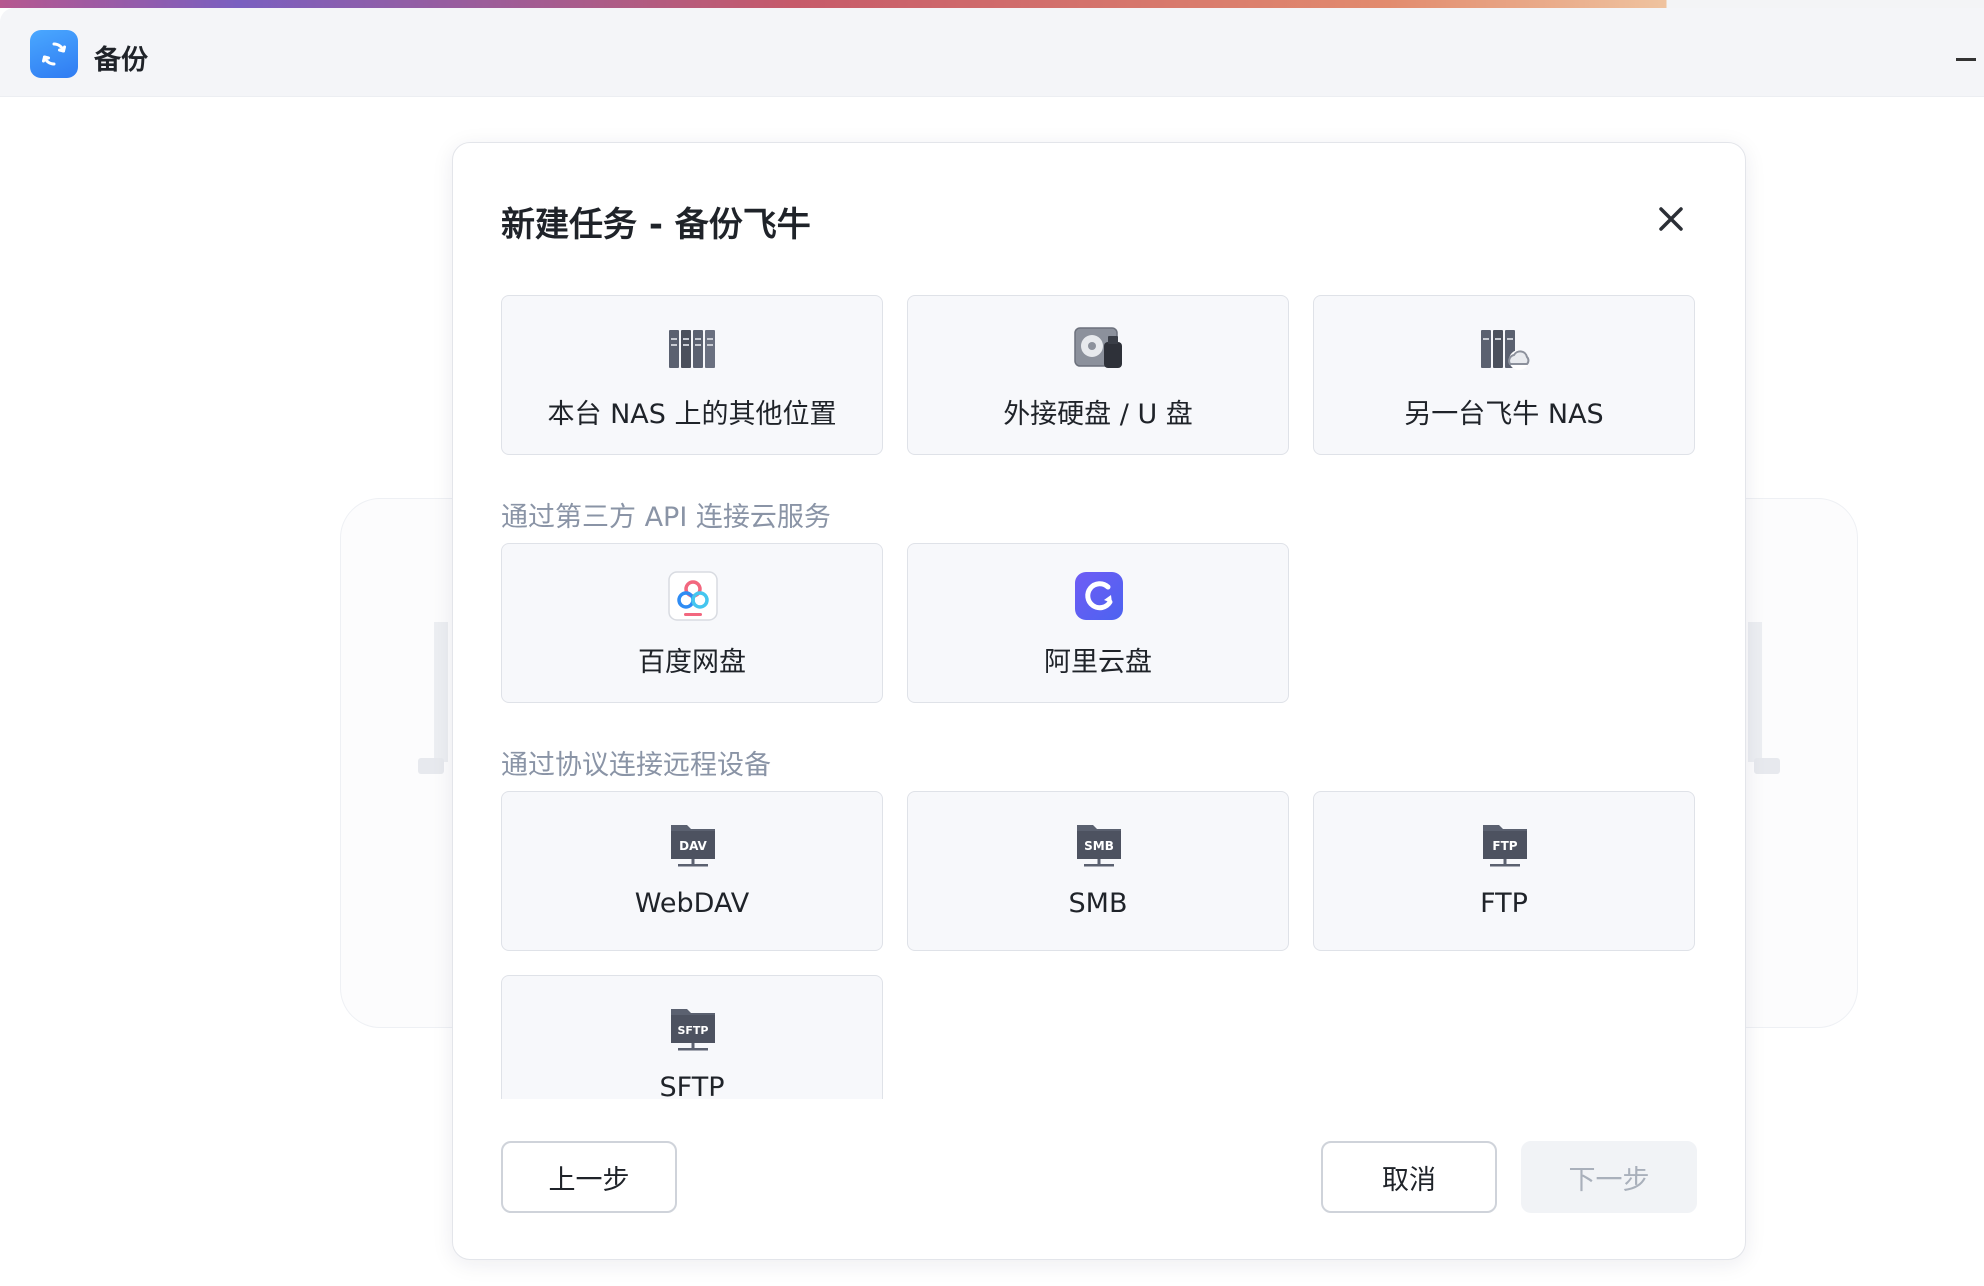 This screenshot has height=1286, width=1984. I want to click on protocol-badge: SFTP, so click(692, 1030).